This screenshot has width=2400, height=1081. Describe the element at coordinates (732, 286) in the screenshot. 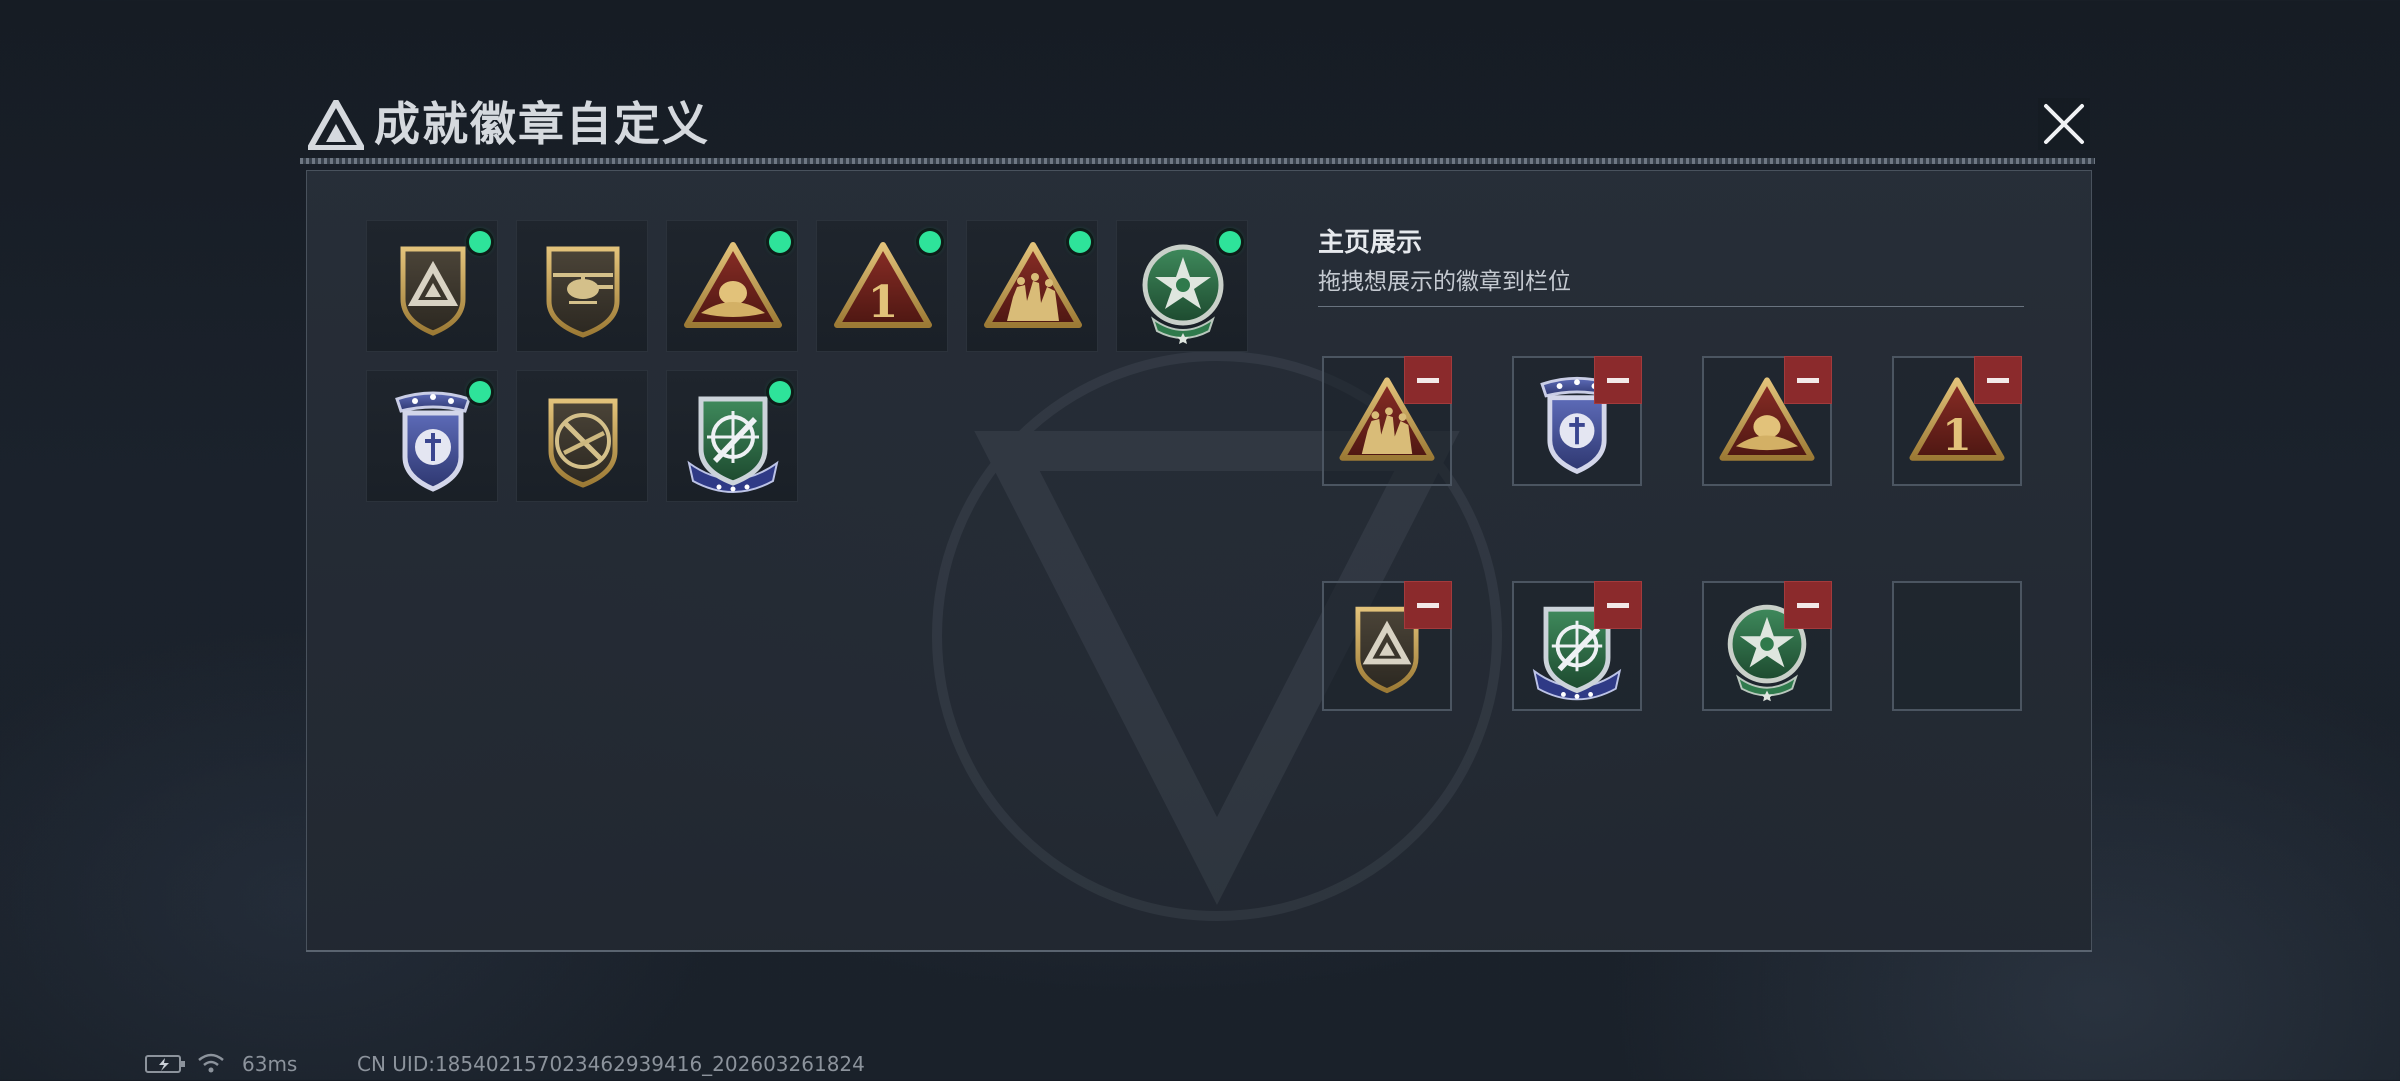

I see `inventory-badge-egg-nest-triangle-badge` at that location.